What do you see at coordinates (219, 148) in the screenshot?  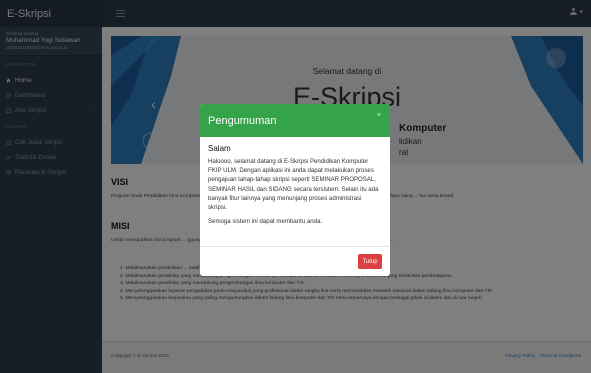 I see `modal-heading: Salam` at bounding box center [219, 148].